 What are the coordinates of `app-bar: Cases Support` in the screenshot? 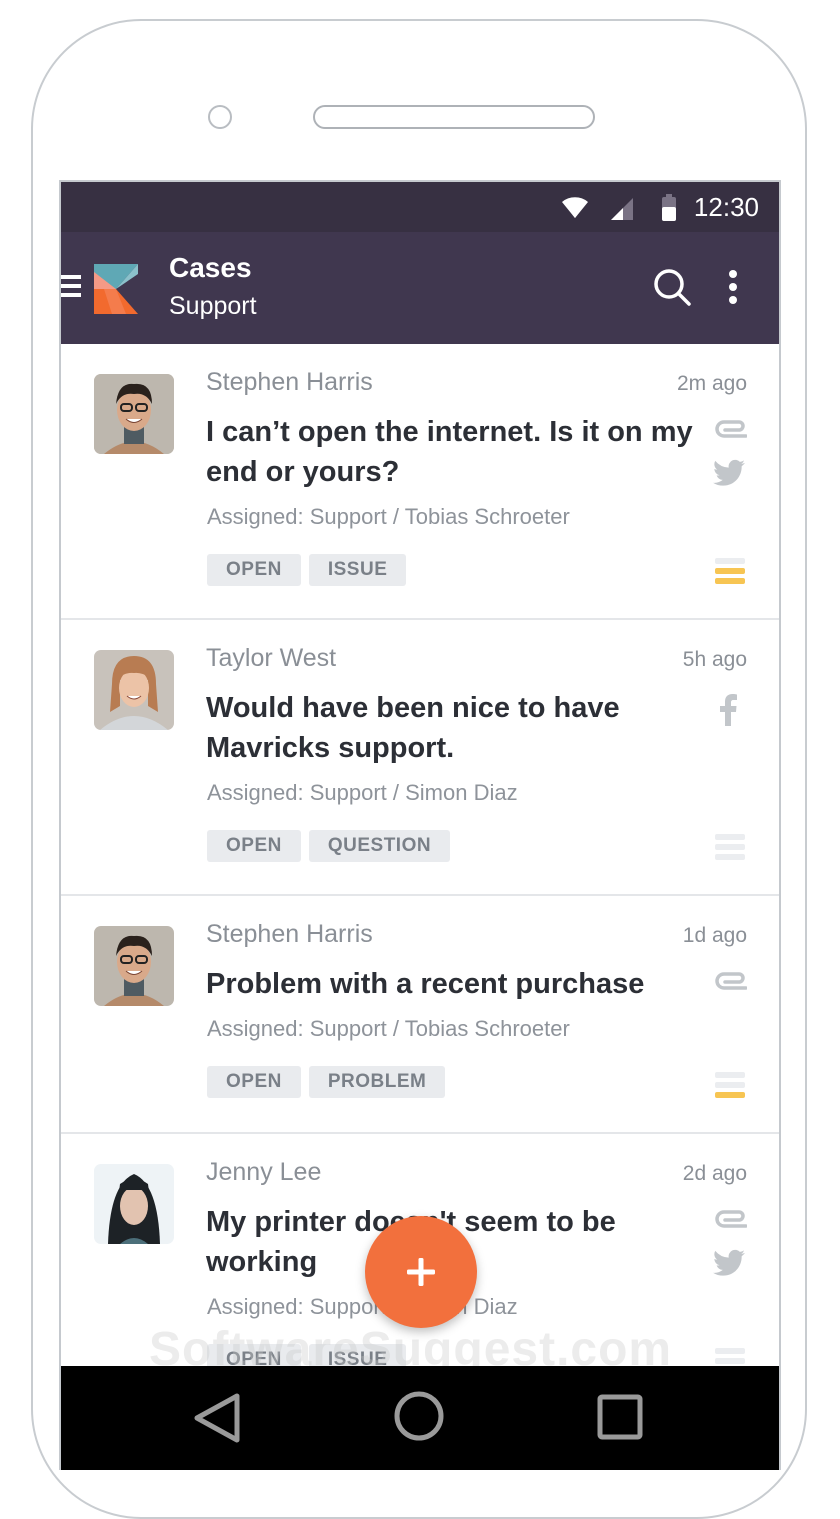 It's located at (420, 288).